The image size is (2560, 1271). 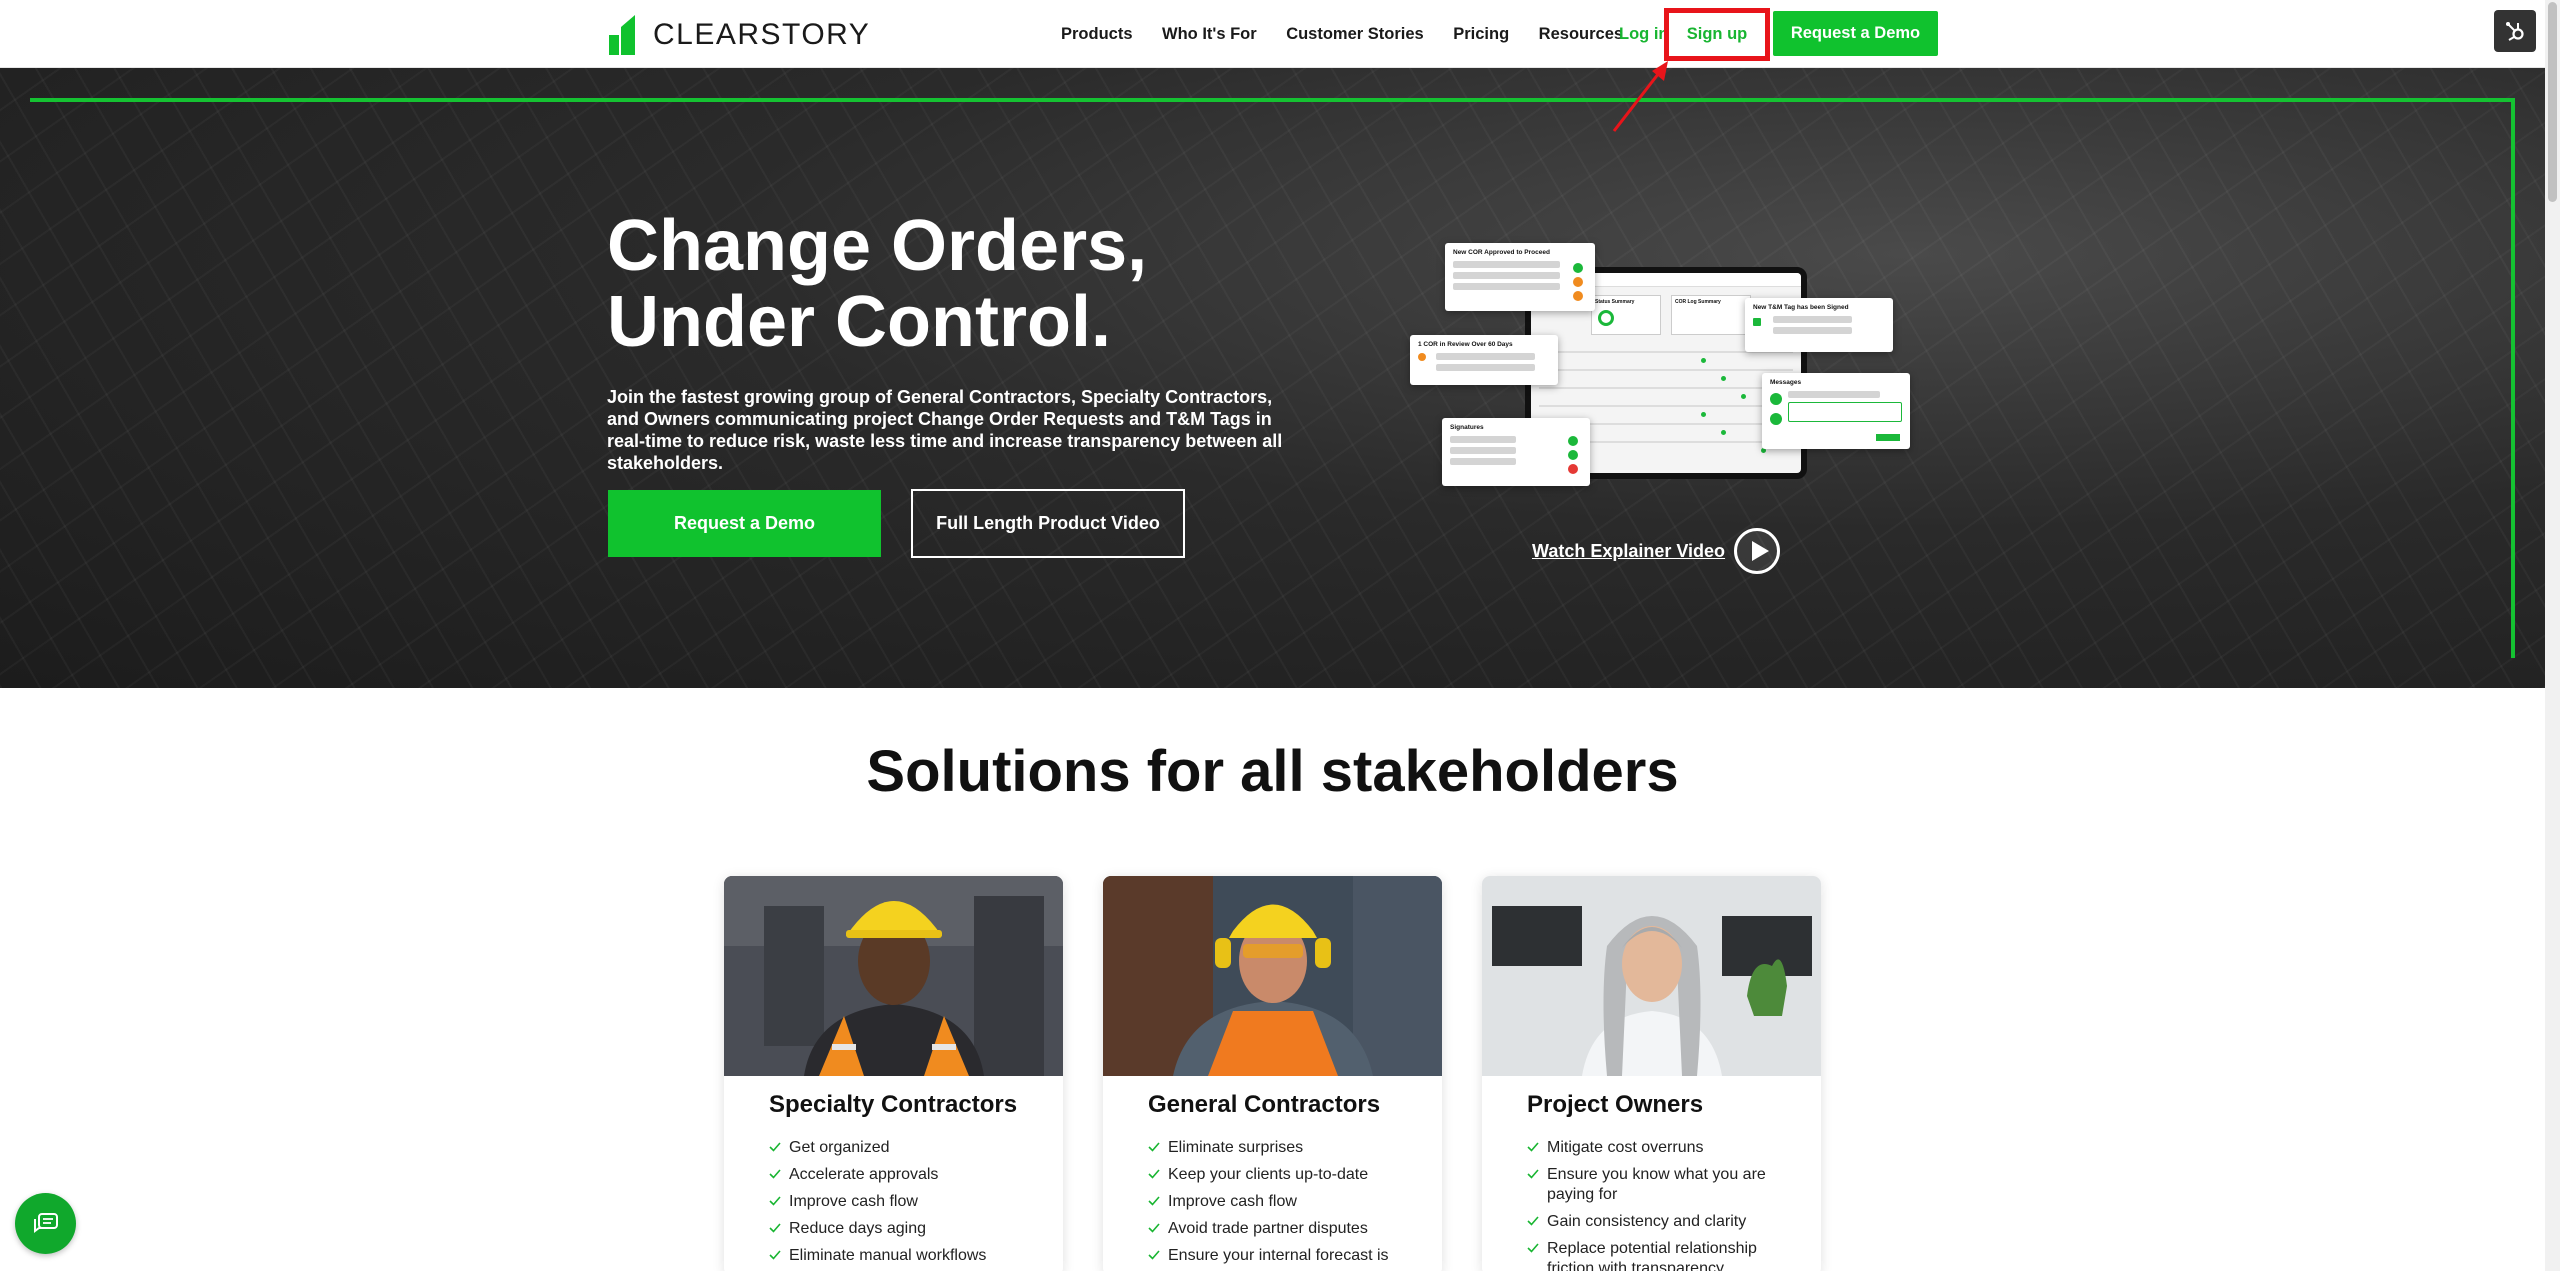 What do you see at coordinates (2552, 635) in the screenshot?
I see `page-scrollbar` at bounding box center [2552, 635].